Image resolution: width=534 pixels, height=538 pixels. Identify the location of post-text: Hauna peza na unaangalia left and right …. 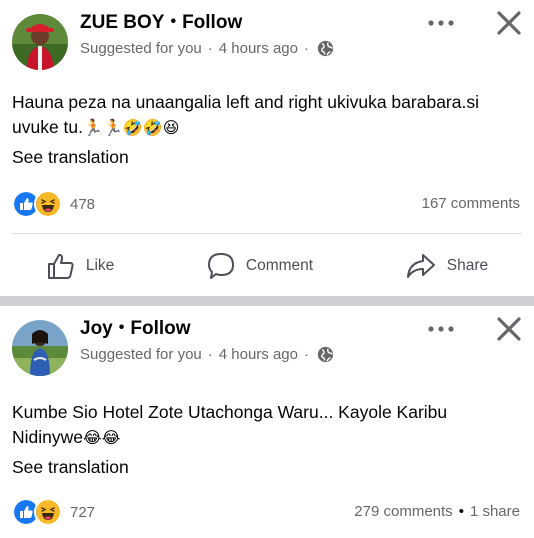
(267, 115).